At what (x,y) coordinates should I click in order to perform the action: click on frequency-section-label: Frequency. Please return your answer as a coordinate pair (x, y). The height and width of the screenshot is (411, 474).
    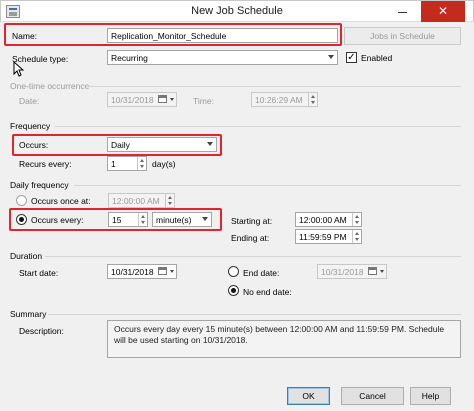
    Looking at the image, I should click on (30, 126).